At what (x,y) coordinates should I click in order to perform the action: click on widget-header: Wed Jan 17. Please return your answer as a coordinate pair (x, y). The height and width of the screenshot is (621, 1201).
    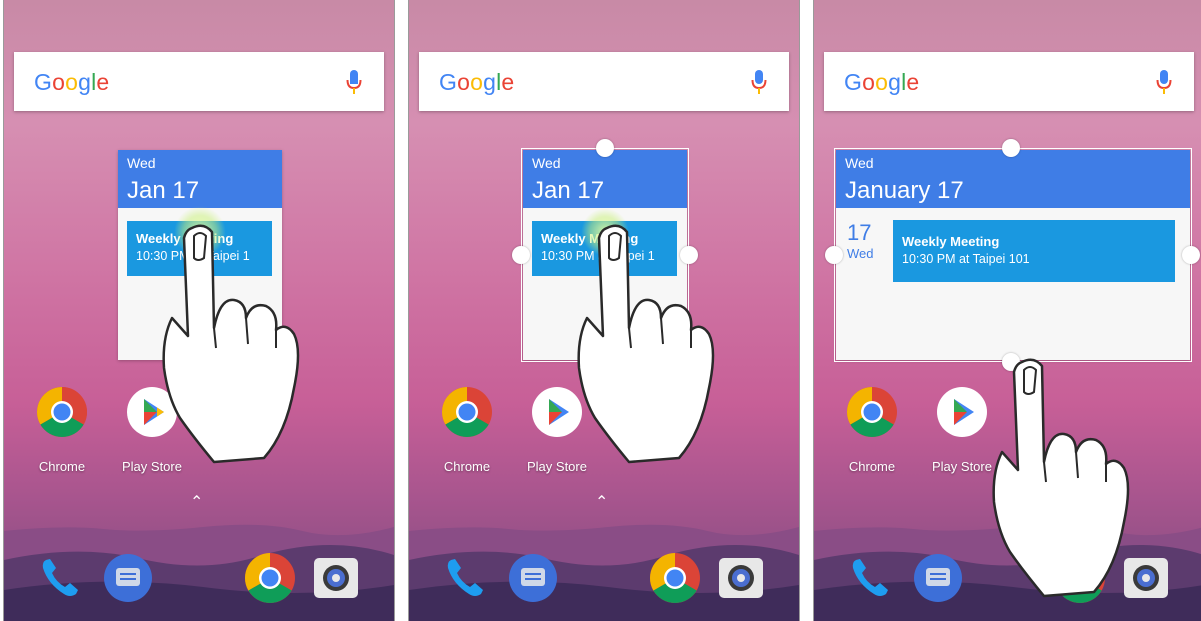
    Looking at the image, I should click on (200, 179).